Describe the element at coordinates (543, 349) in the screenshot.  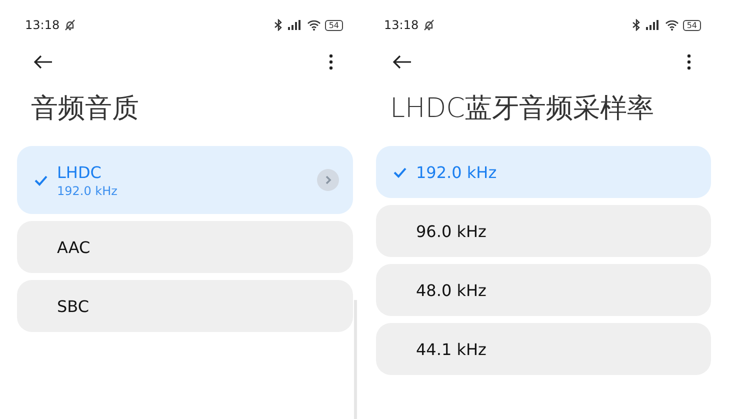
I see `option-item: 44.1 kHz` at that location.